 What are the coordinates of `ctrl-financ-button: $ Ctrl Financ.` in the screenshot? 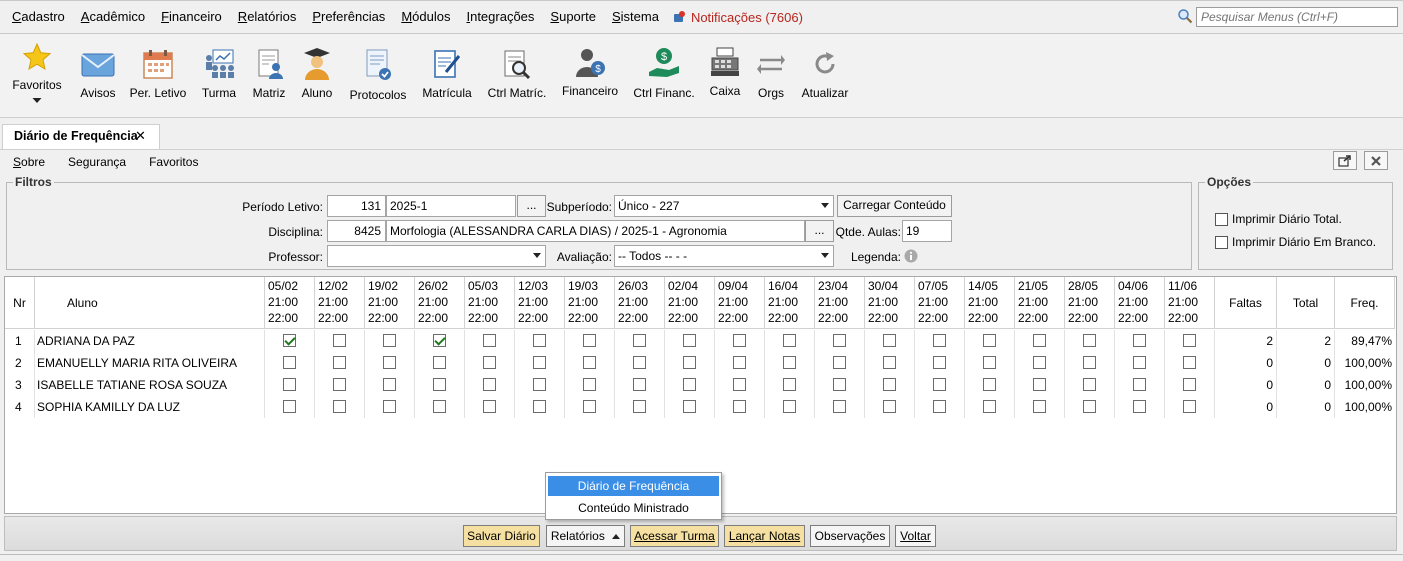 It's located at (664, 76).